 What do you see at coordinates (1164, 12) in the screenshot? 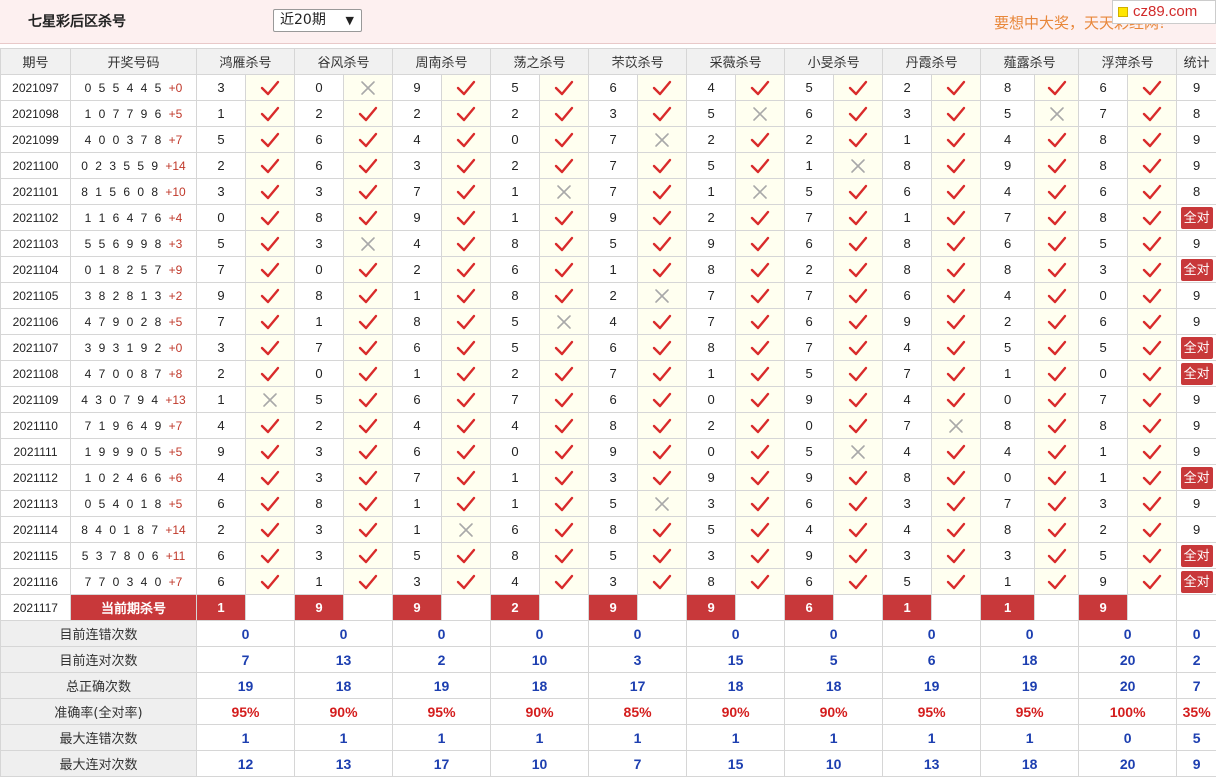
I see `site-logo: cz89.com` at bounding box center [1164, 12].